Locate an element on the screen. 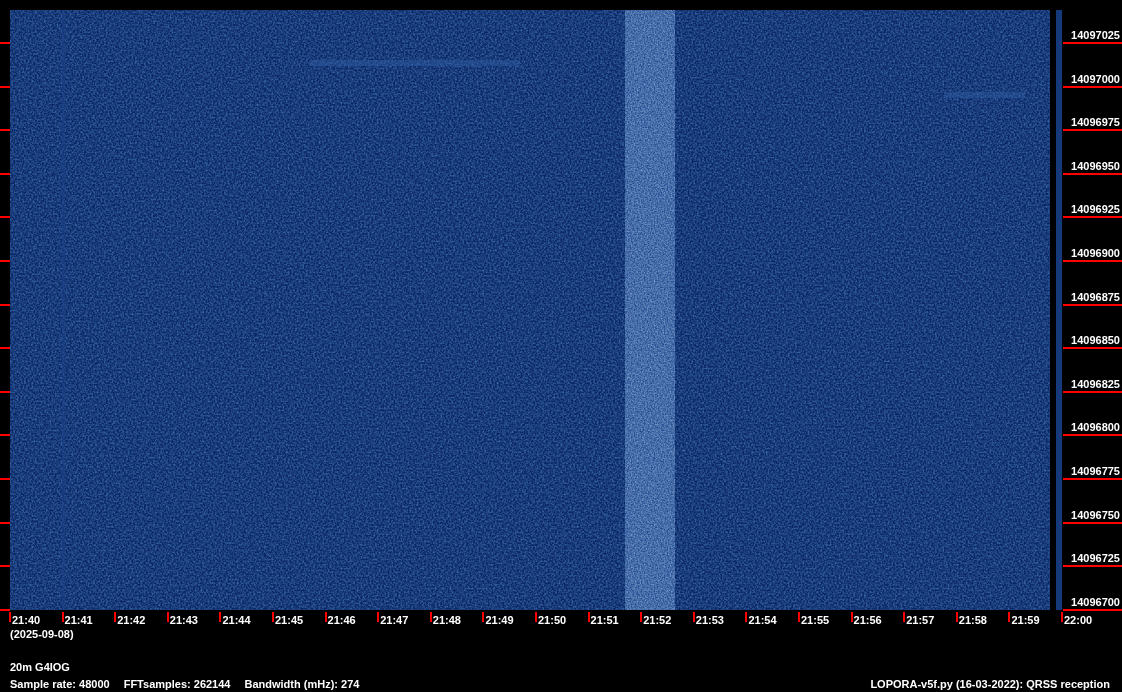 The image size is (1122, 692). time-label: 21:43 is located at coordinates (183, 620).